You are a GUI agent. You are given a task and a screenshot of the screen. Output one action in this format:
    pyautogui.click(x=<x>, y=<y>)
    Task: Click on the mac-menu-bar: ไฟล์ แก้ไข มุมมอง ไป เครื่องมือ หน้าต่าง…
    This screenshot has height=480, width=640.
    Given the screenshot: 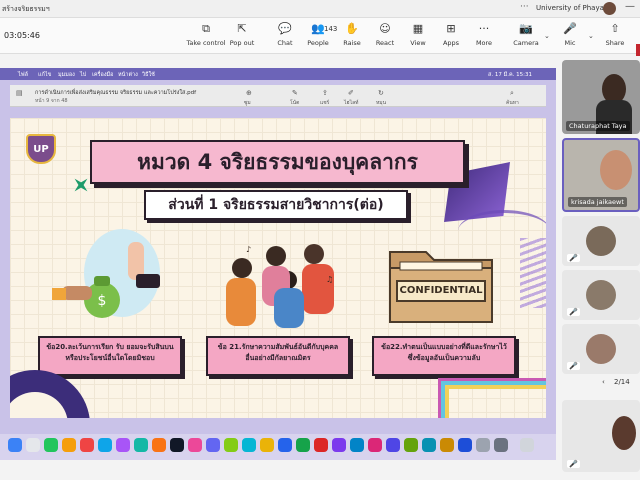 What is the action you would take?
    pyautogui.click(x=278, y=74)
    